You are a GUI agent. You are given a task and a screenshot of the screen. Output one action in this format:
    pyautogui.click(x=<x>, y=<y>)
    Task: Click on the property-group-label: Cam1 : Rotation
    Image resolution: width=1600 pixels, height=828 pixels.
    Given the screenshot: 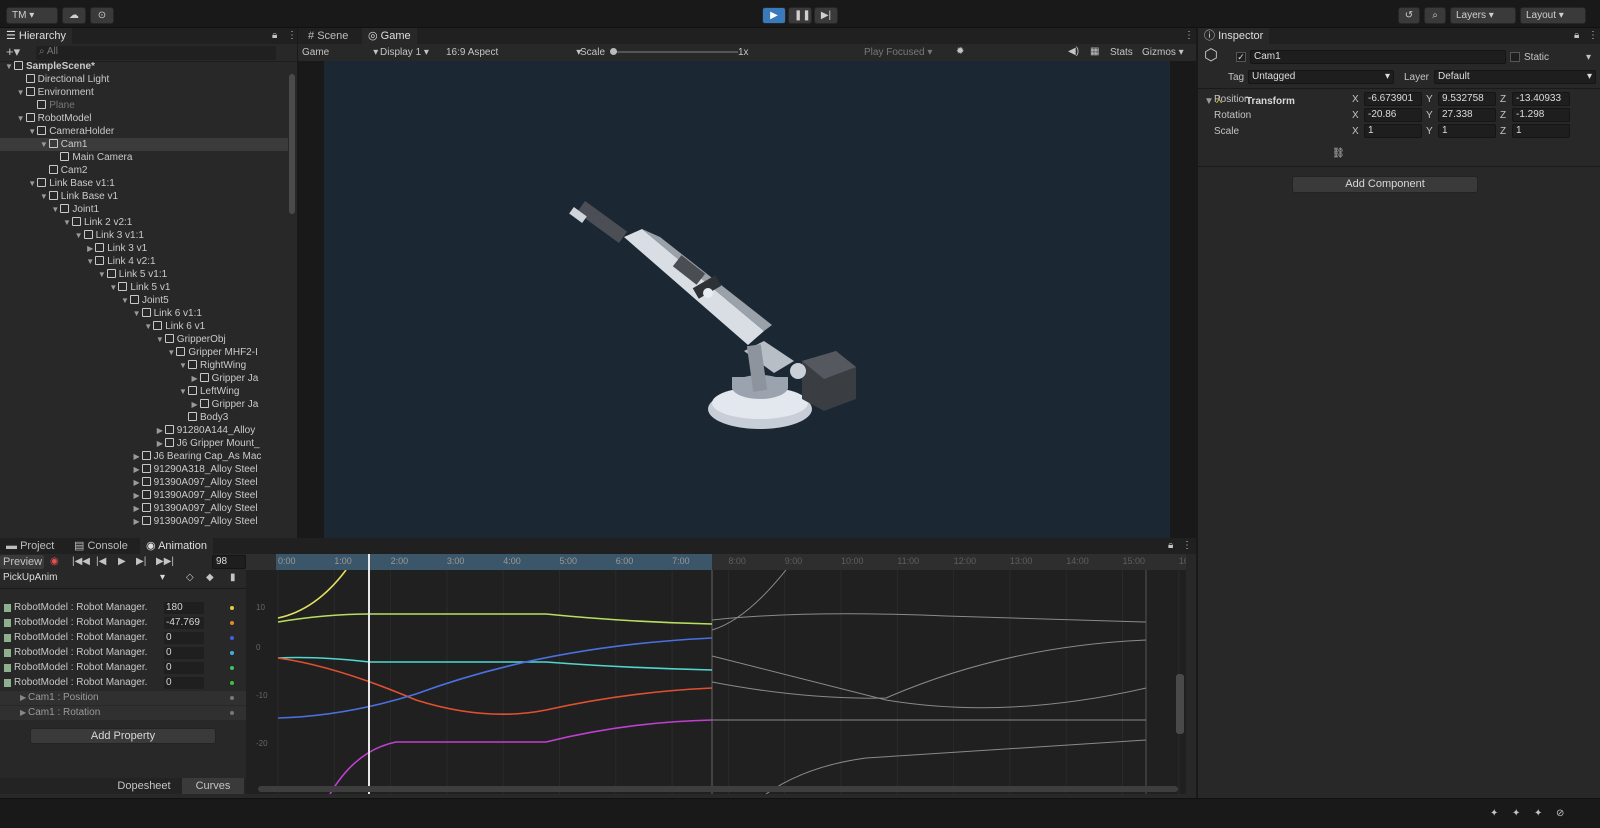 What is the action you would take?
    pyautogui.click(x=64, y=713)
    